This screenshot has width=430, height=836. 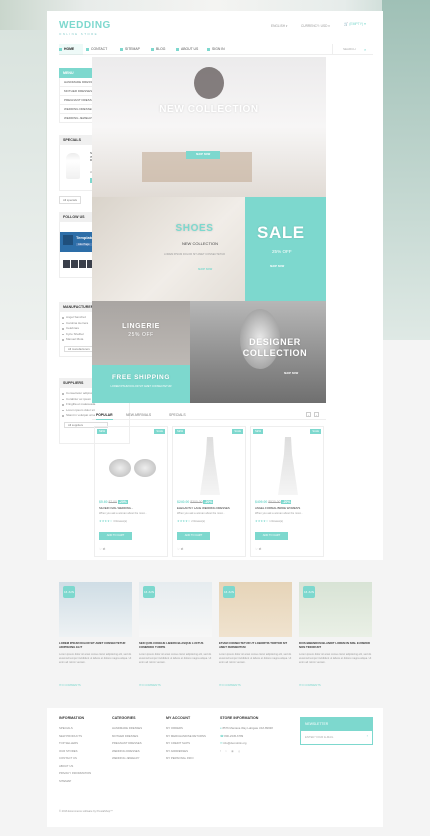 What do you see at coordinates (186, 752) in the screenshot?
I see `footer-link: MY ADDRESSES` at bounding box center [186, 752].